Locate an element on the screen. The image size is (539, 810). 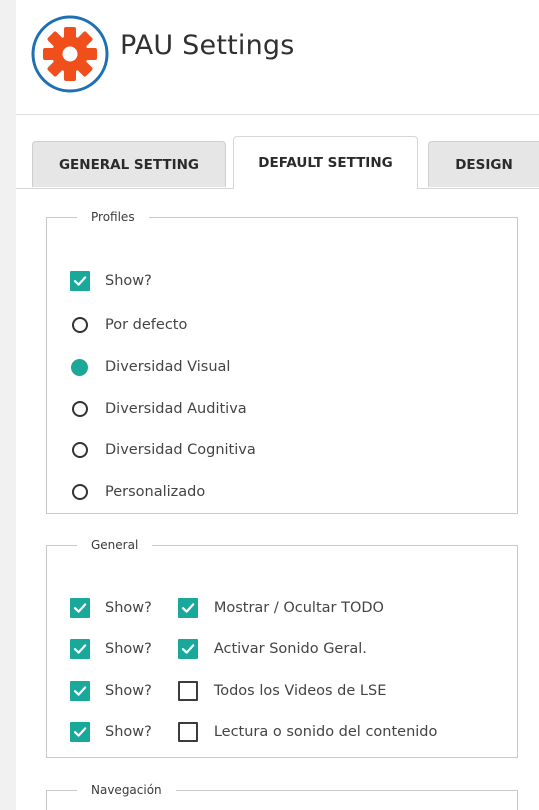
profiles-legend: Profiles is located at coordinates (113, 217).